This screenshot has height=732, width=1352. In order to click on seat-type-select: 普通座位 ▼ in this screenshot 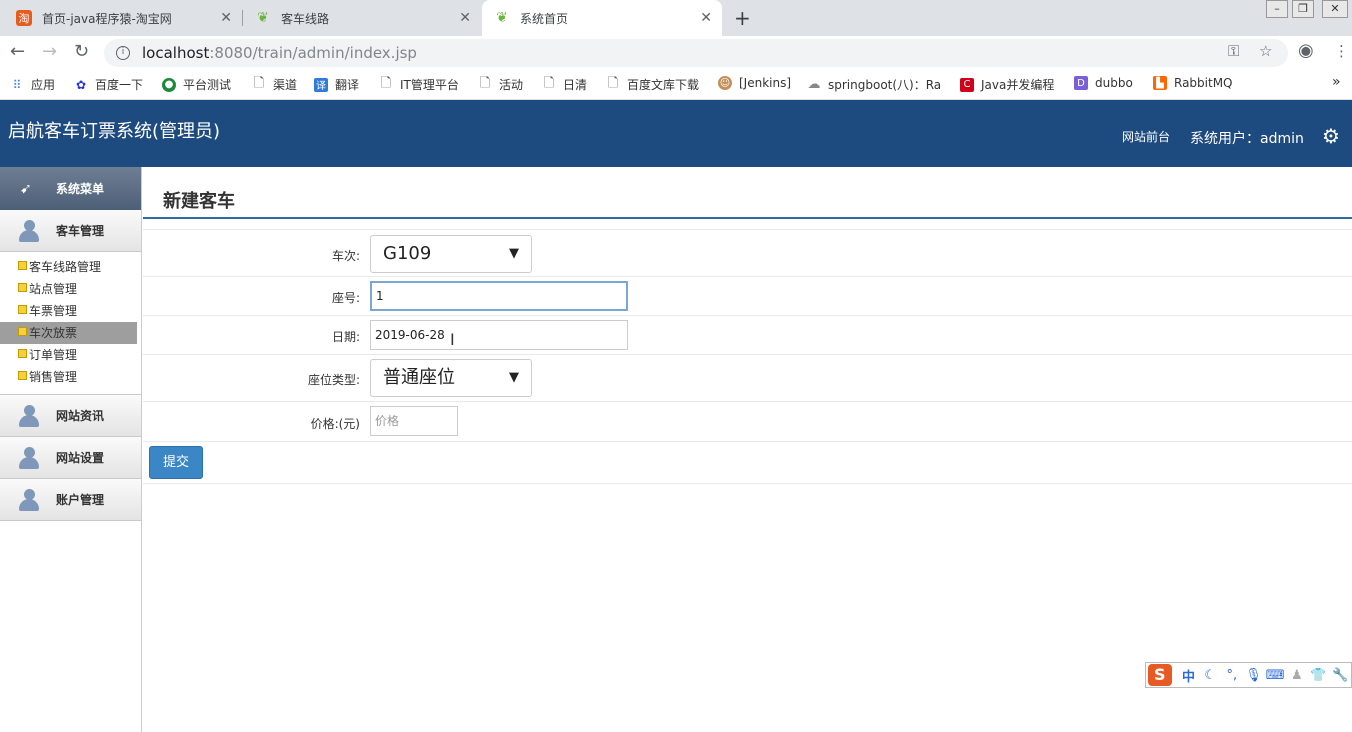, I will do `click(451, 378)`.